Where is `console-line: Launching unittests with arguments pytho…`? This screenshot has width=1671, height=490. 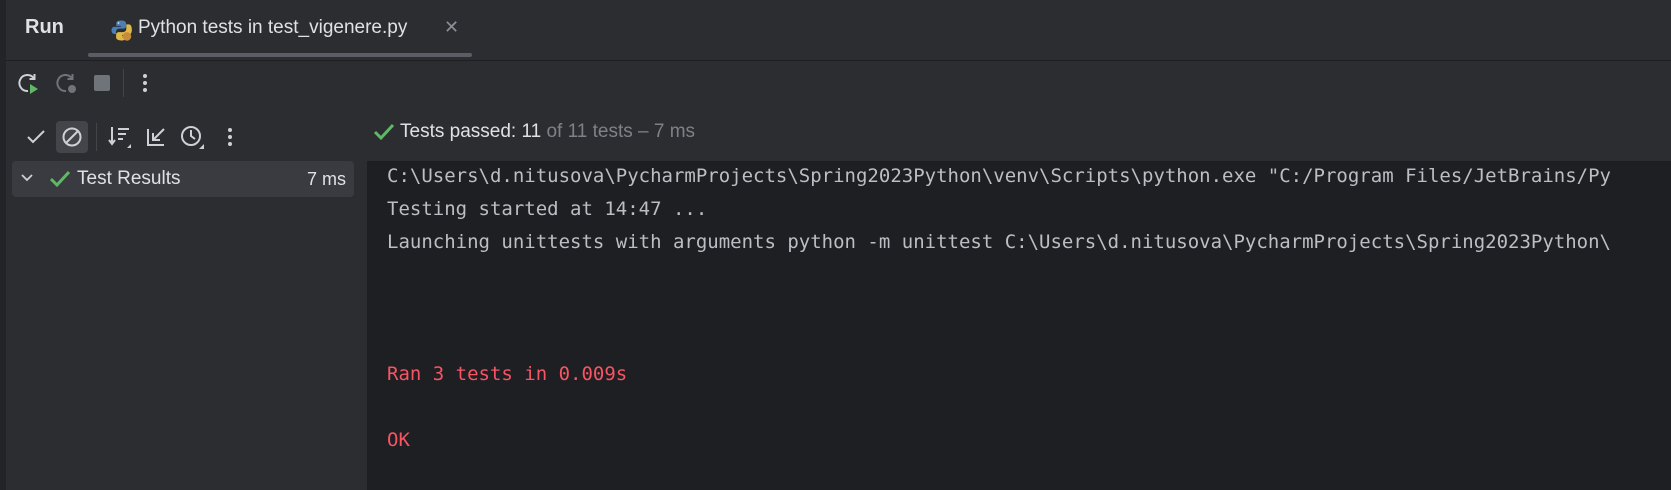
console-line: Launching unittests with arguments pytho… is located at coordinates (999, 242).